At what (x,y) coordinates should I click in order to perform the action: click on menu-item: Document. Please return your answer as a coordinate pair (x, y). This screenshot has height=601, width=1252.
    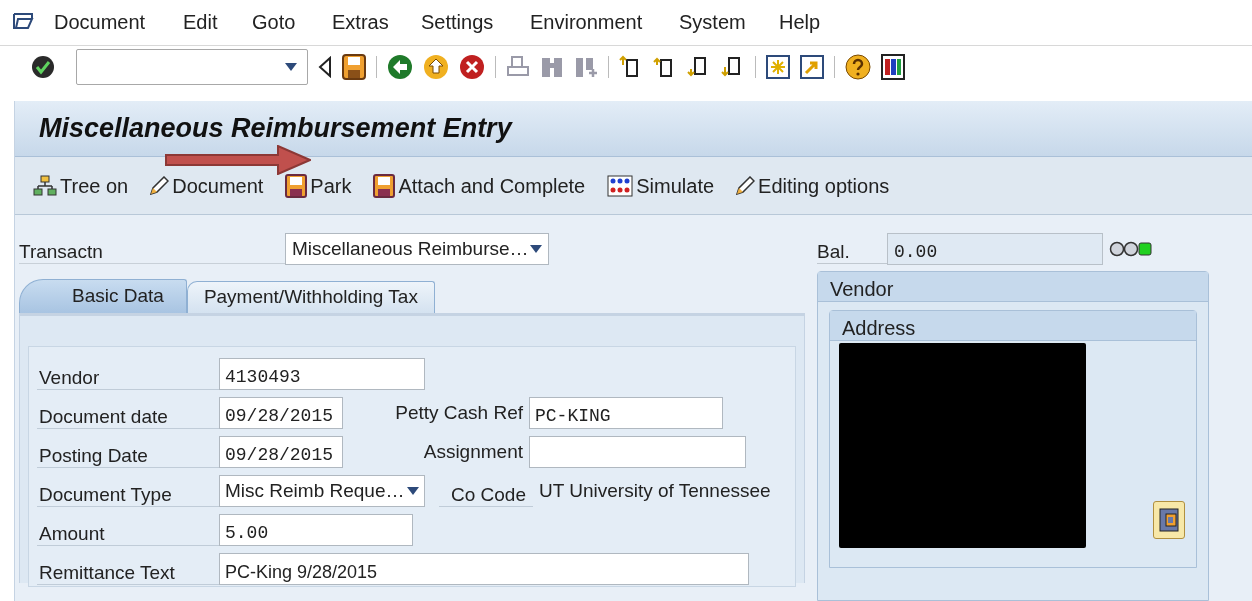
    Looking at the image, I should click on (118, 22).